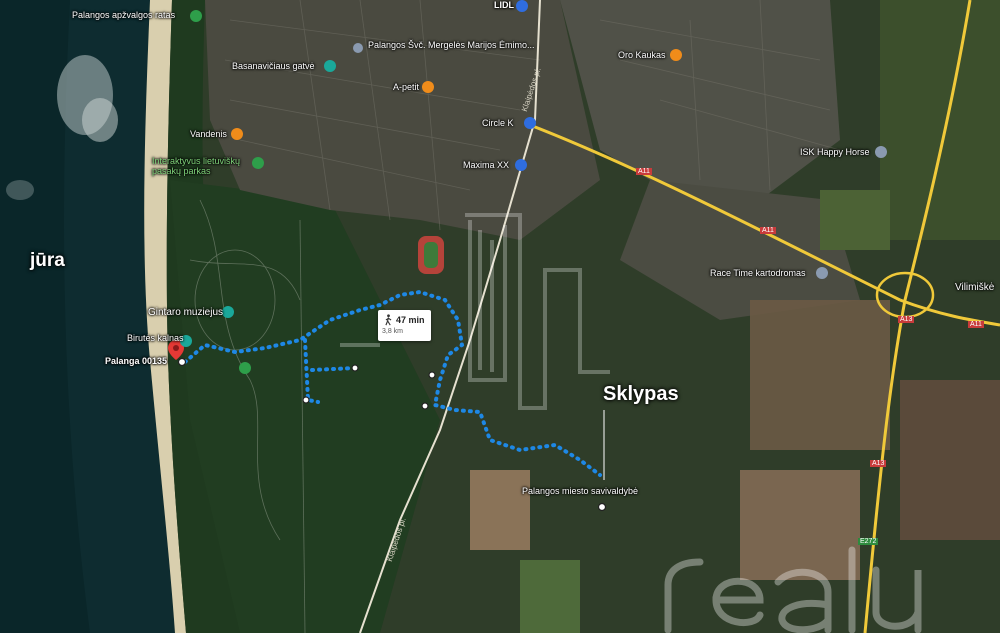 The image size is (1000, 633). Describe the element at coordinates (498, 123) in the screenshot. I see `circle-k-label: Circle K` at that location.